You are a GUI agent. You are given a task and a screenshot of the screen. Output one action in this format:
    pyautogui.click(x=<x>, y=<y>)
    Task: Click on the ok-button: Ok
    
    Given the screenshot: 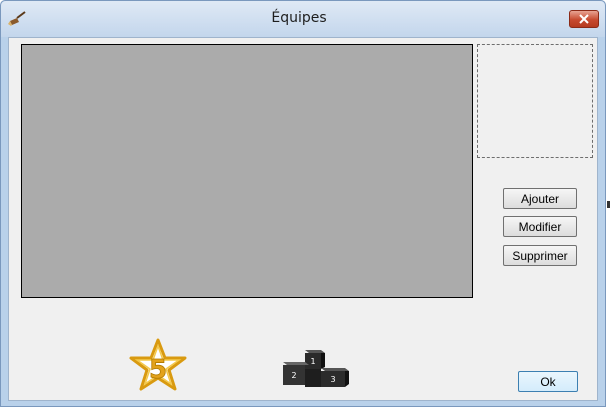 What is the action you would take?
    pyautogui.click(x=548, y=381)
    